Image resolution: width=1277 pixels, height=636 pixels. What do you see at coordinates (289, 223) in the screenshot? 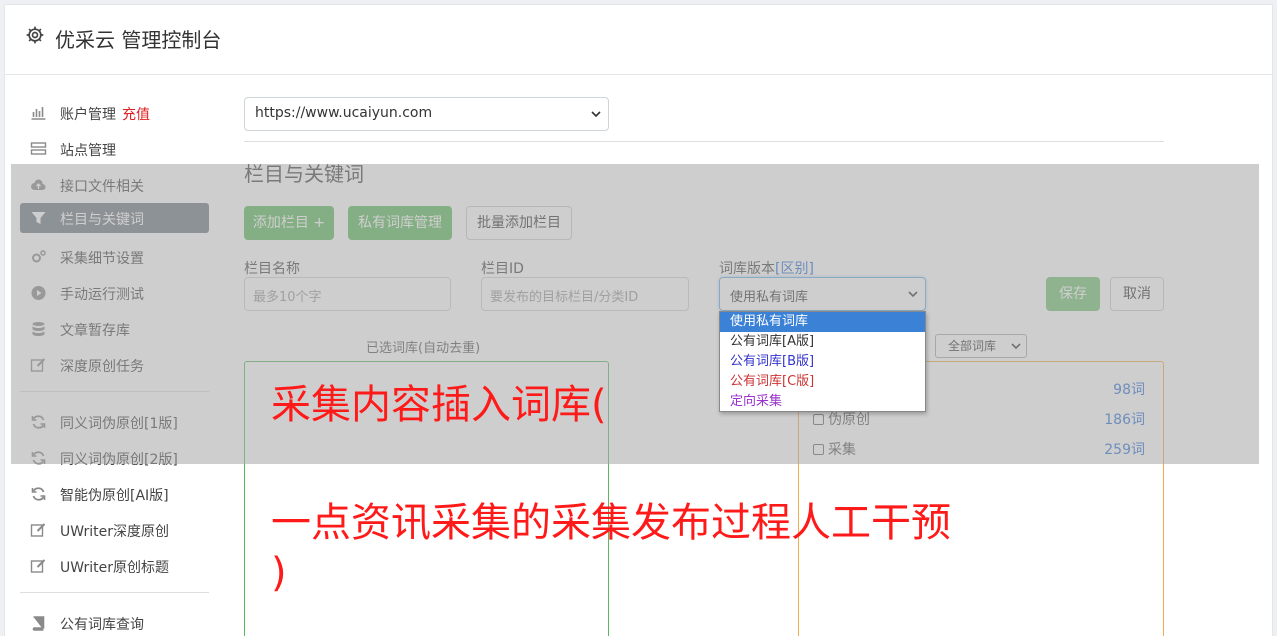
I see `add-column-button: 添加栏目 +` at bounding box center [289, 223].